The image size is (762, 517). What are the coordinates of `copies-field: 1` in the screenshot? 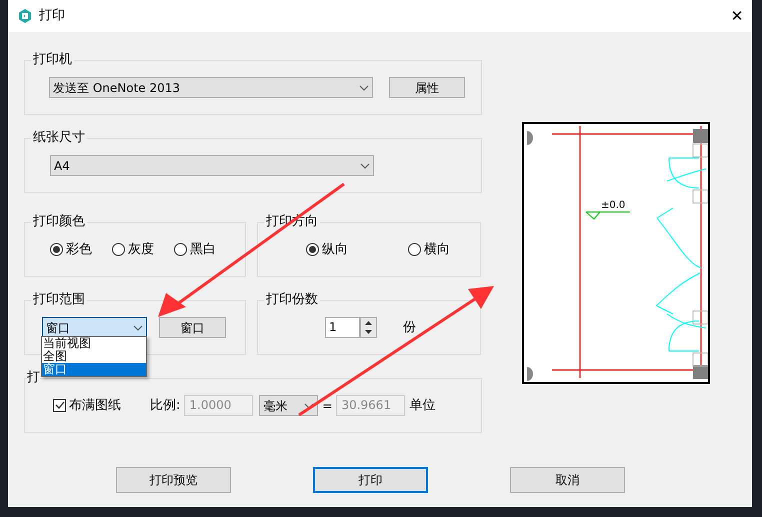 It's located at (342, 327).